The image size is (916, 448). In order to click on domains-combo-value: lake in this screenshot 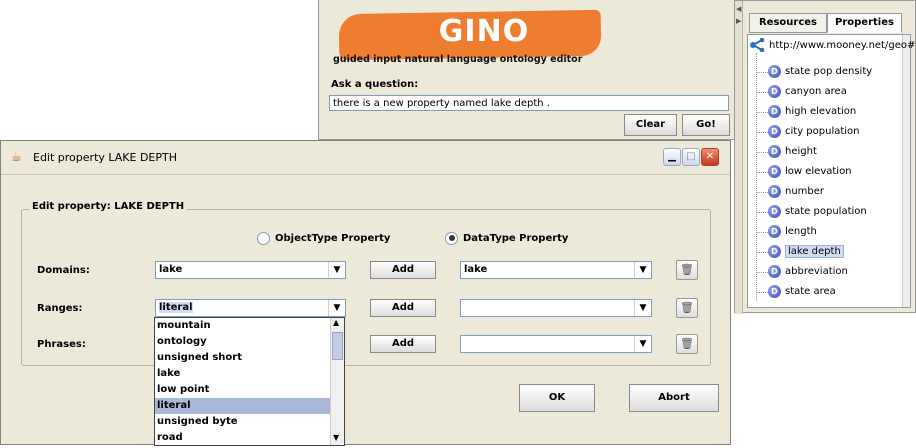, I will do `click(171, 269)`.